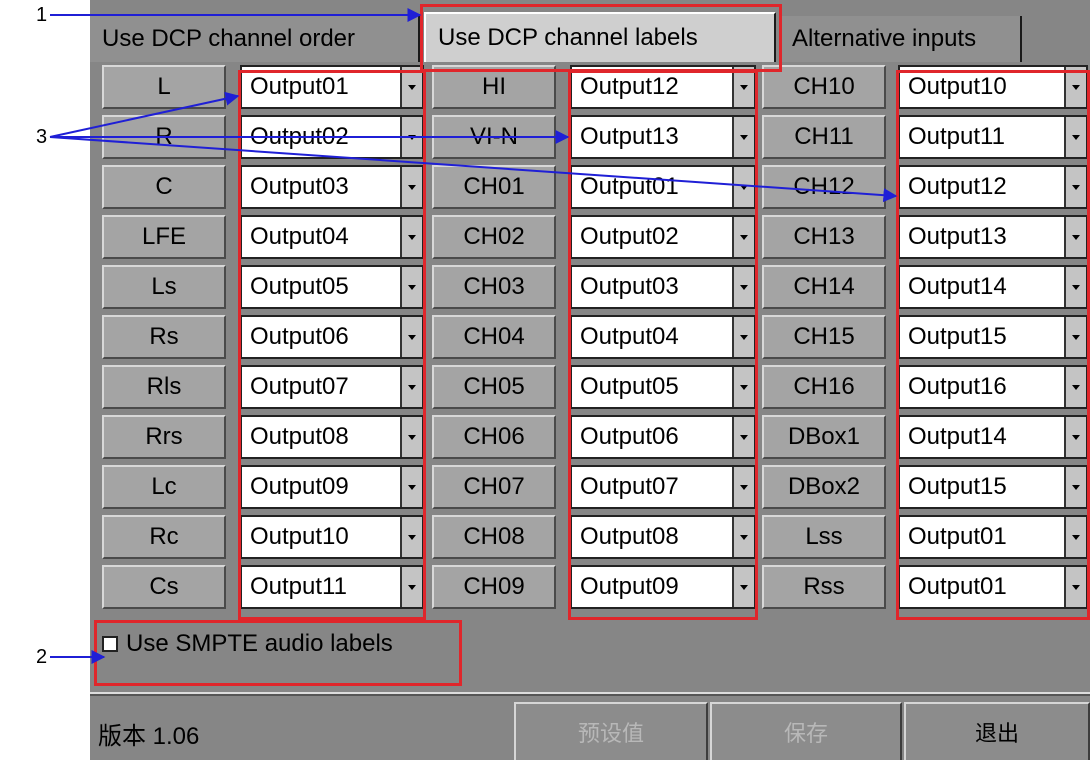 The width and height of the screenshot is (1090, 760). Describe the element at coordinates (299, 436) in the screenshot. I see `output-select-value: Output08` at that location.